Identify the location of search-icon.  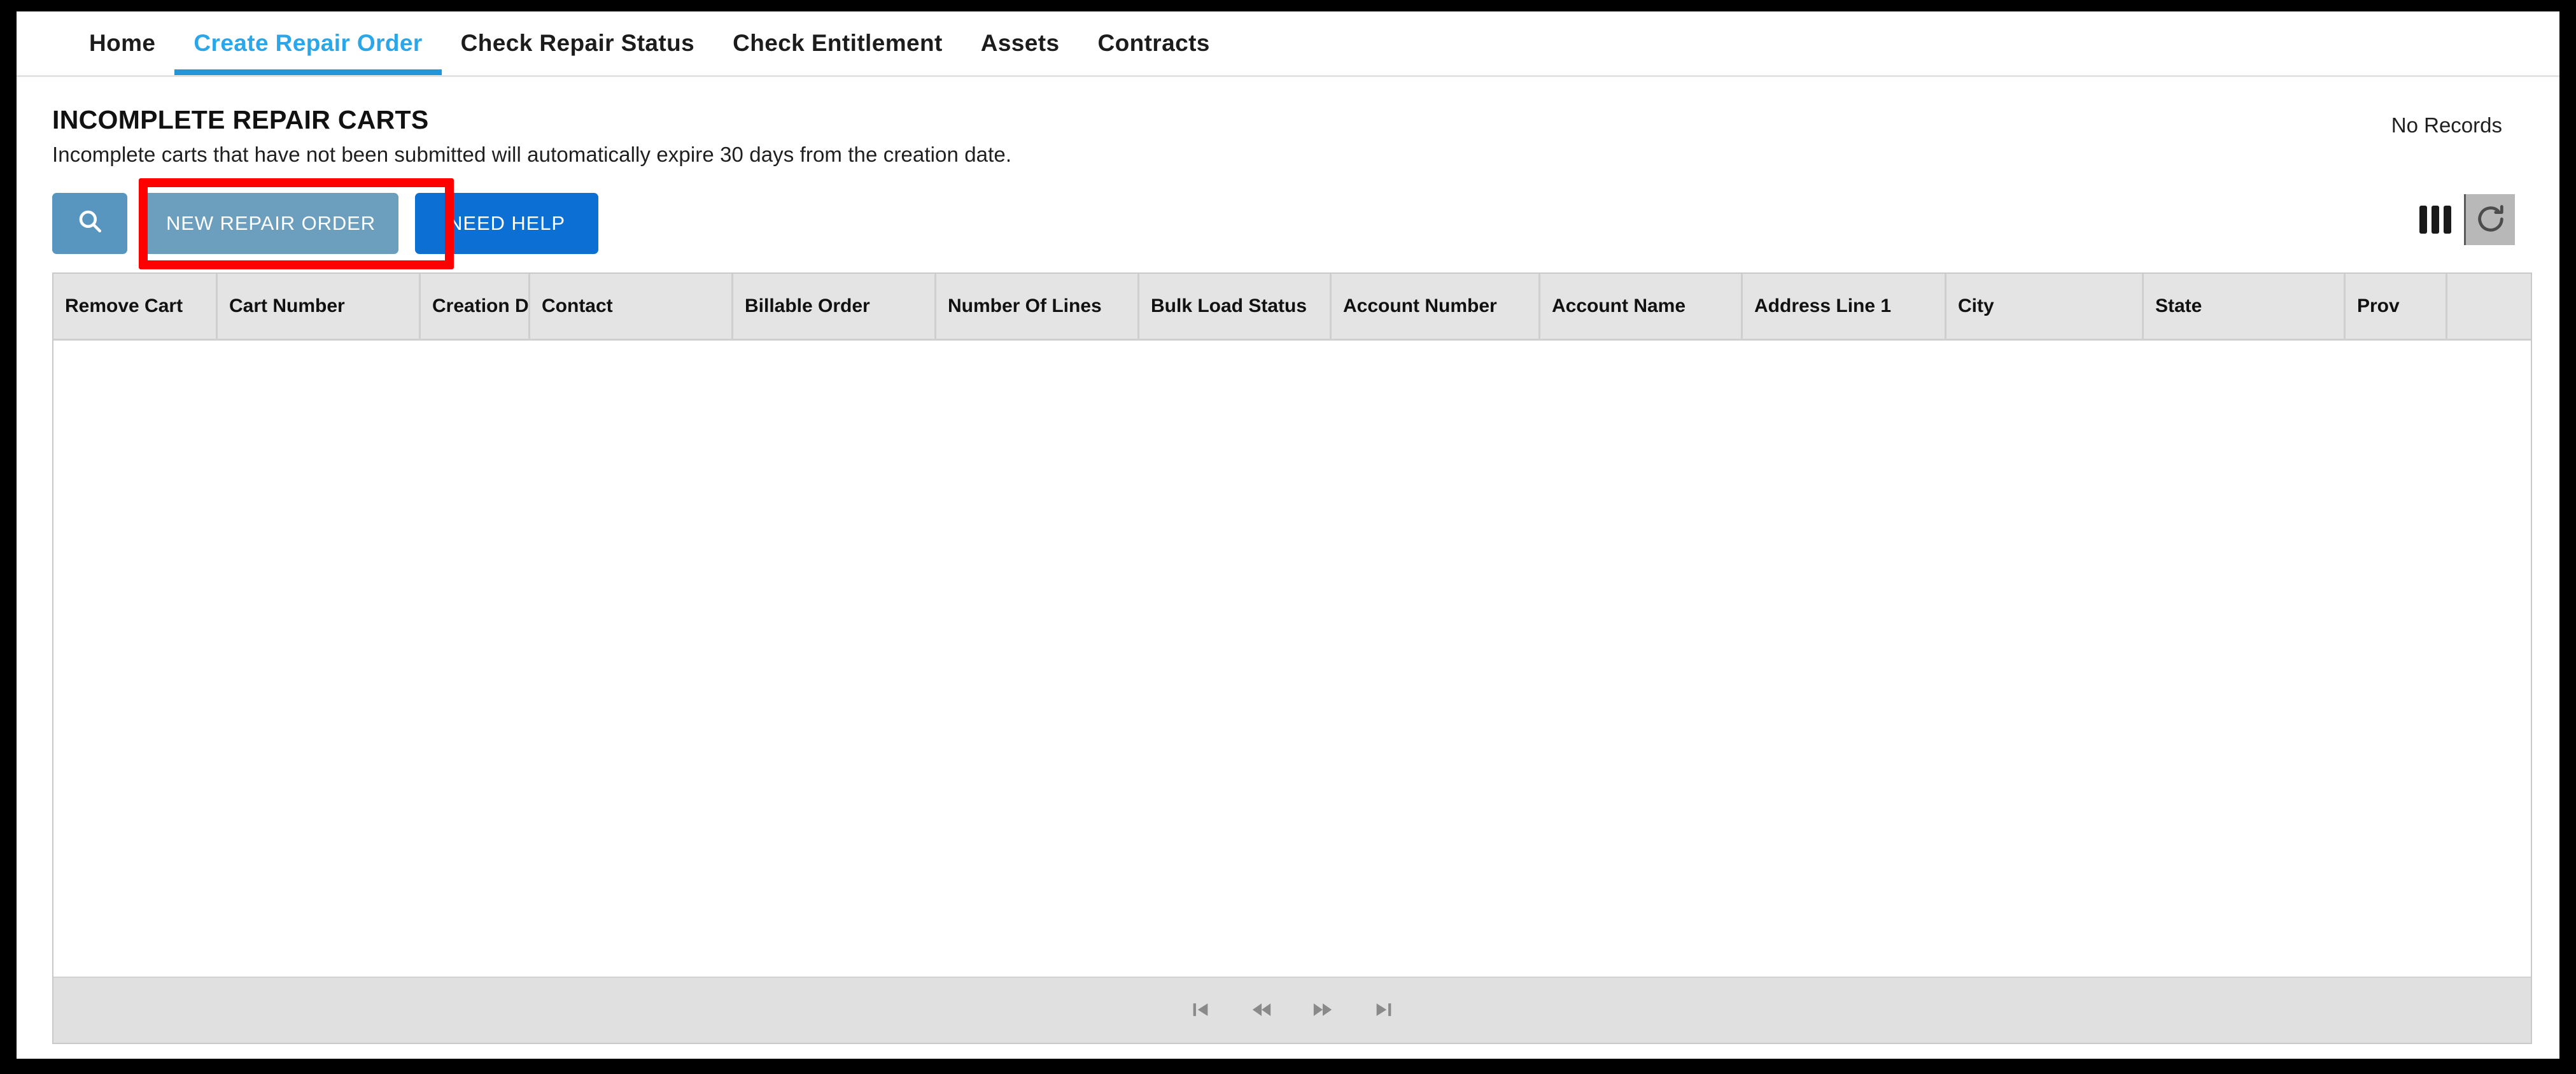
(90, 223).